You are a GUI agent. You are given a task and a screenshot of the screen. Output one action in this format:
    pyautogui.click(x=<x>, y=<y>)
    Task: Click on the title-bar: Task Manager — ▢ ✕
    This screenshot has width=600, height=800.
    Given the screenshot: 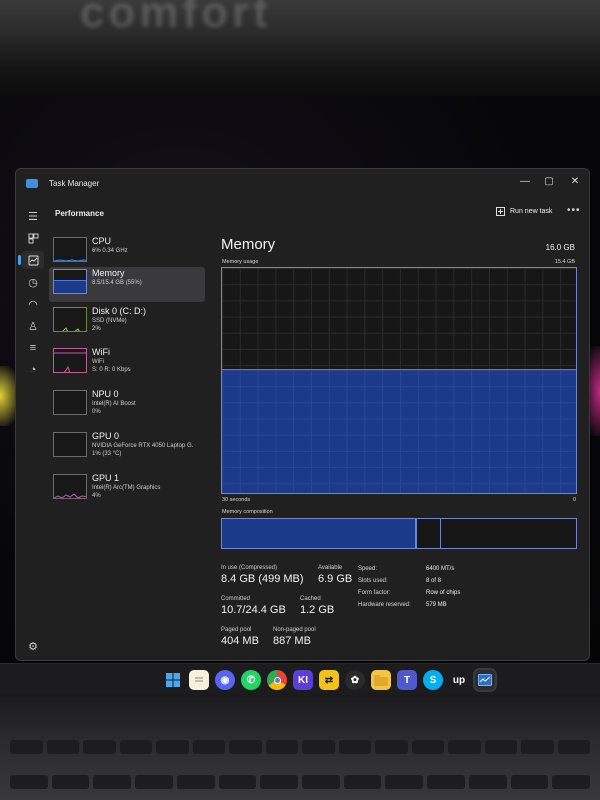 What is the action you would take?
    pyautogui.click(x=302, y=183)
    